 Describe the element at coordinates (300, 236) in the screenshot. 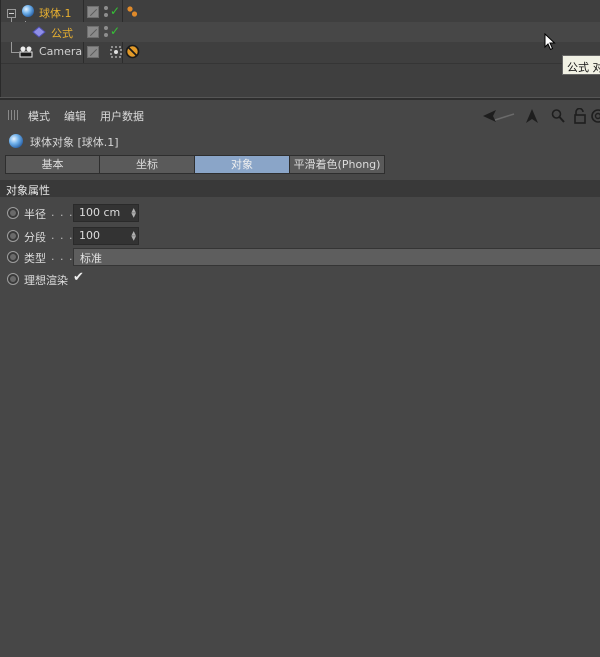

I see `property-segments: 分段 . . . 100 ▲ ▼` at that location.